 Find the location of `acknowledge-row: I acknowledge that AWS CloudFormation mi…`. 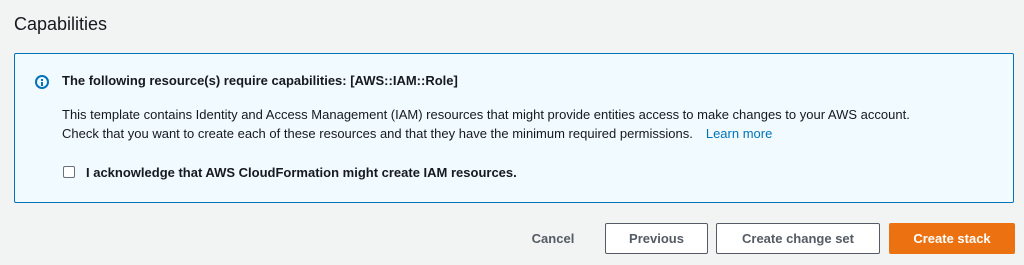

acknowledge-row: I acknowledge that AWS CloudFormation mi… is located at coordinates (290, 172).